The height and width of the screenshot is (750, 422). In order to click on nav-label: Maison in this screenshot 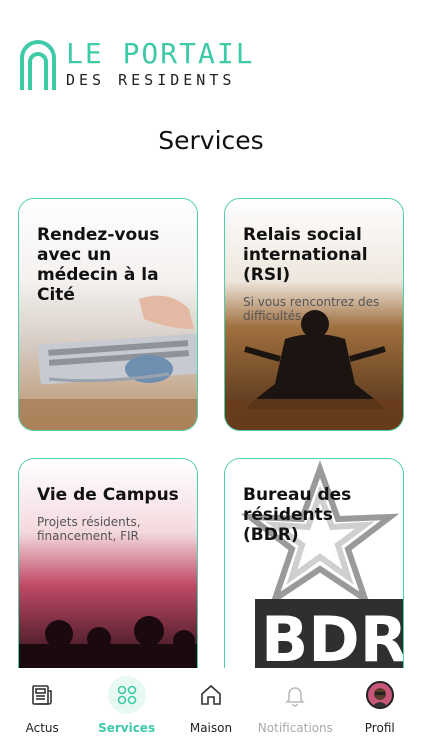, I will do `click(211, 728)`.